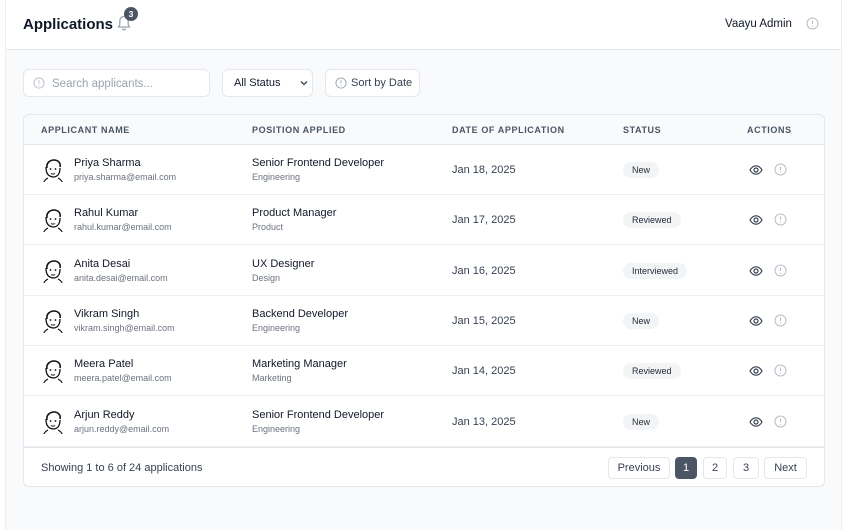  Describe the element at coordinates (484, 270) in the screenshot. I see `application-date: Jan 16, 2025` at that location.